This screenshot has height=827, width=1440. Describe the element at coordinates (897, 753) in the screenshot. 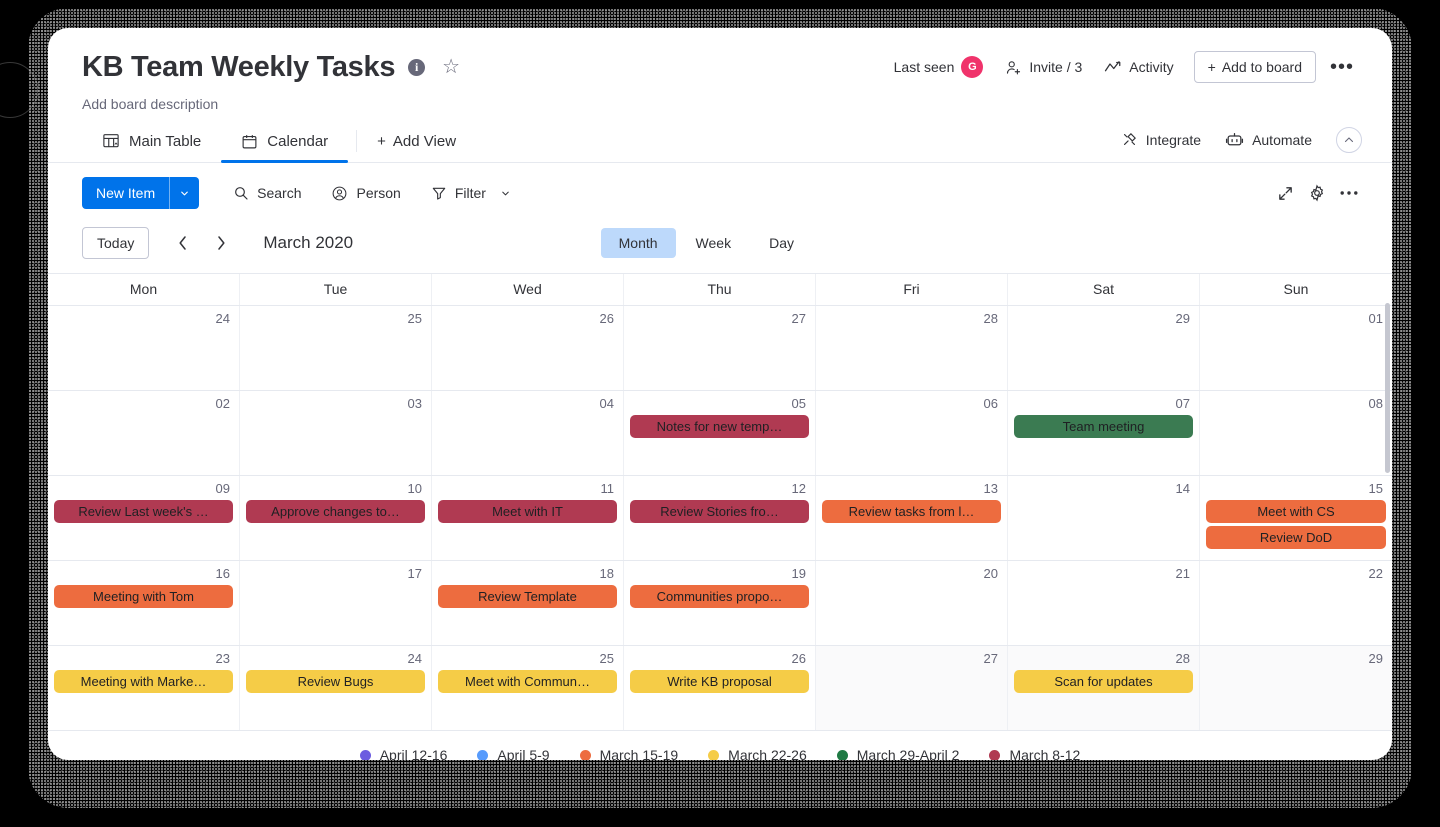

I see `legend-item: March 29-April 2` at that location.